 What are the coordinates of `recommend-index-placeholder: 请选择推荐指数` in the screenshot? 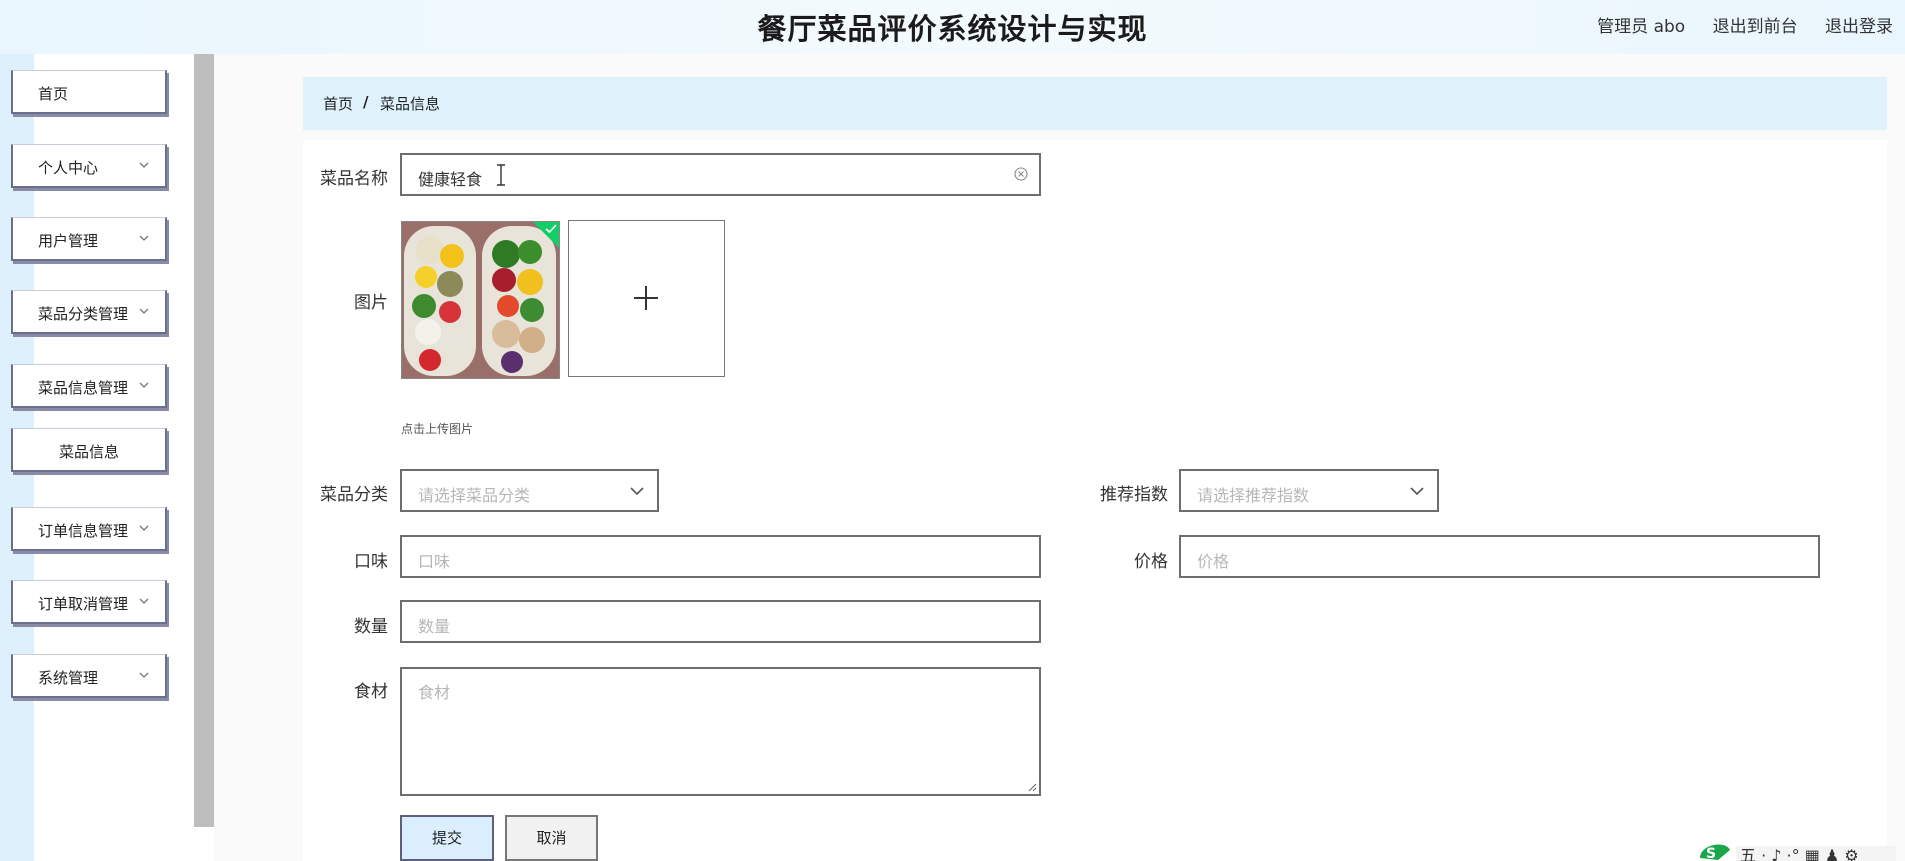 It's located at (1253, 495).